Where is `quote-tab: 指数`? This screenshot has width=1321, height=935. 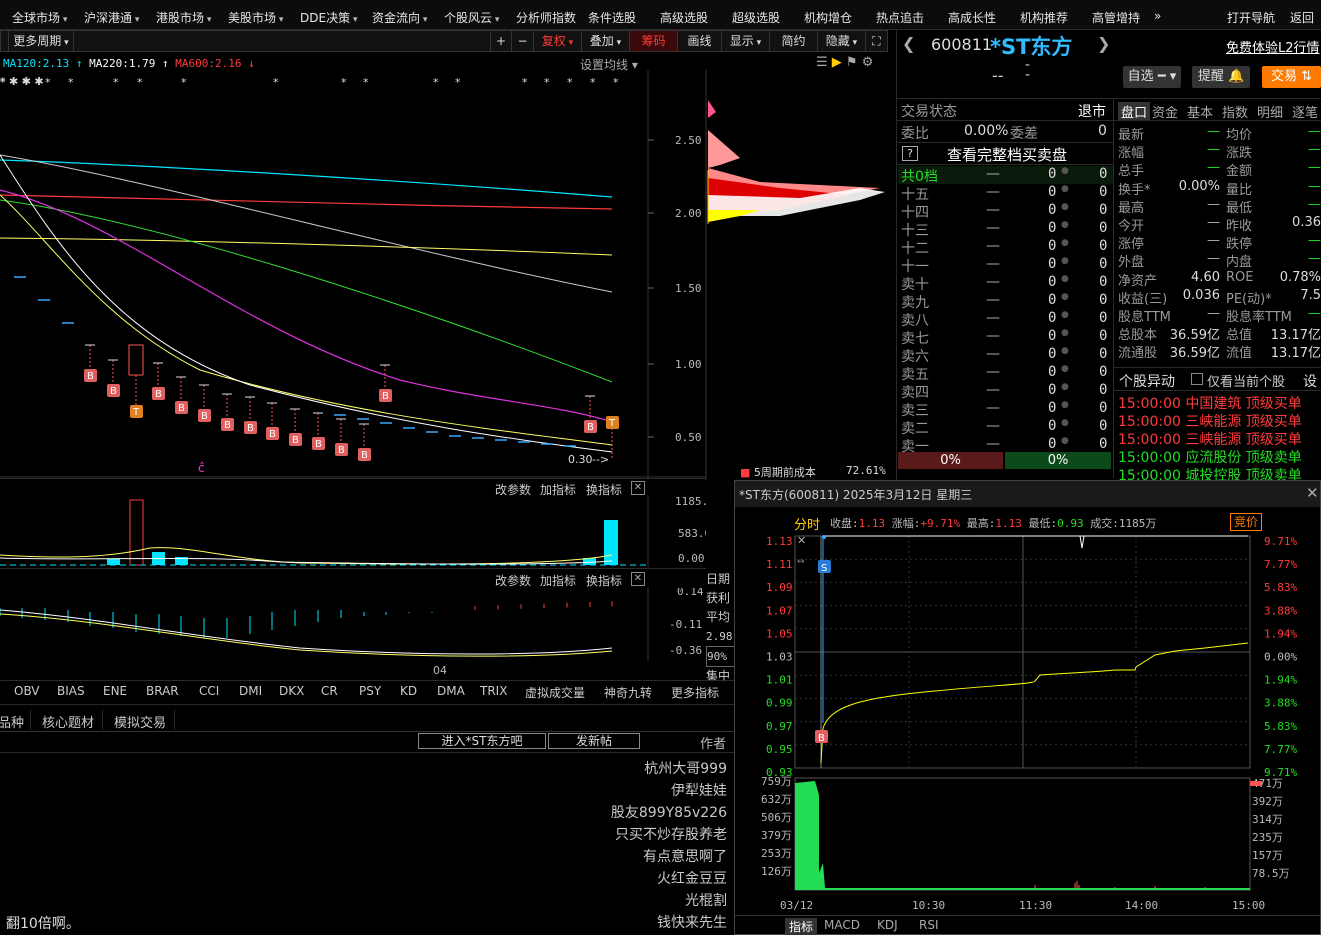 quote-tab: 指数 is located at coordinates (1235, 111).